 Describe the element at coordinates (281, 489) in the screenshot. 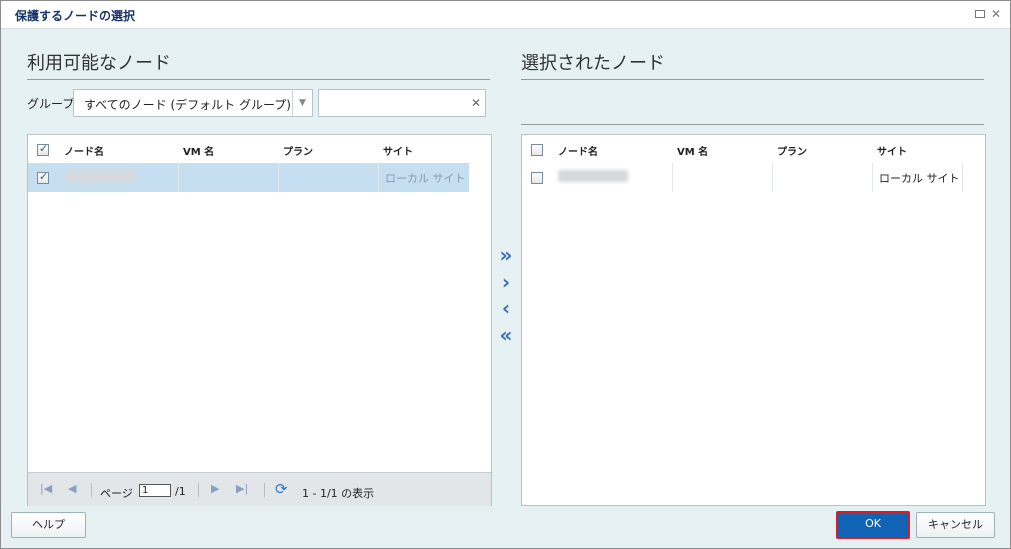

I see `refresh-icon: ⟳` at that location.